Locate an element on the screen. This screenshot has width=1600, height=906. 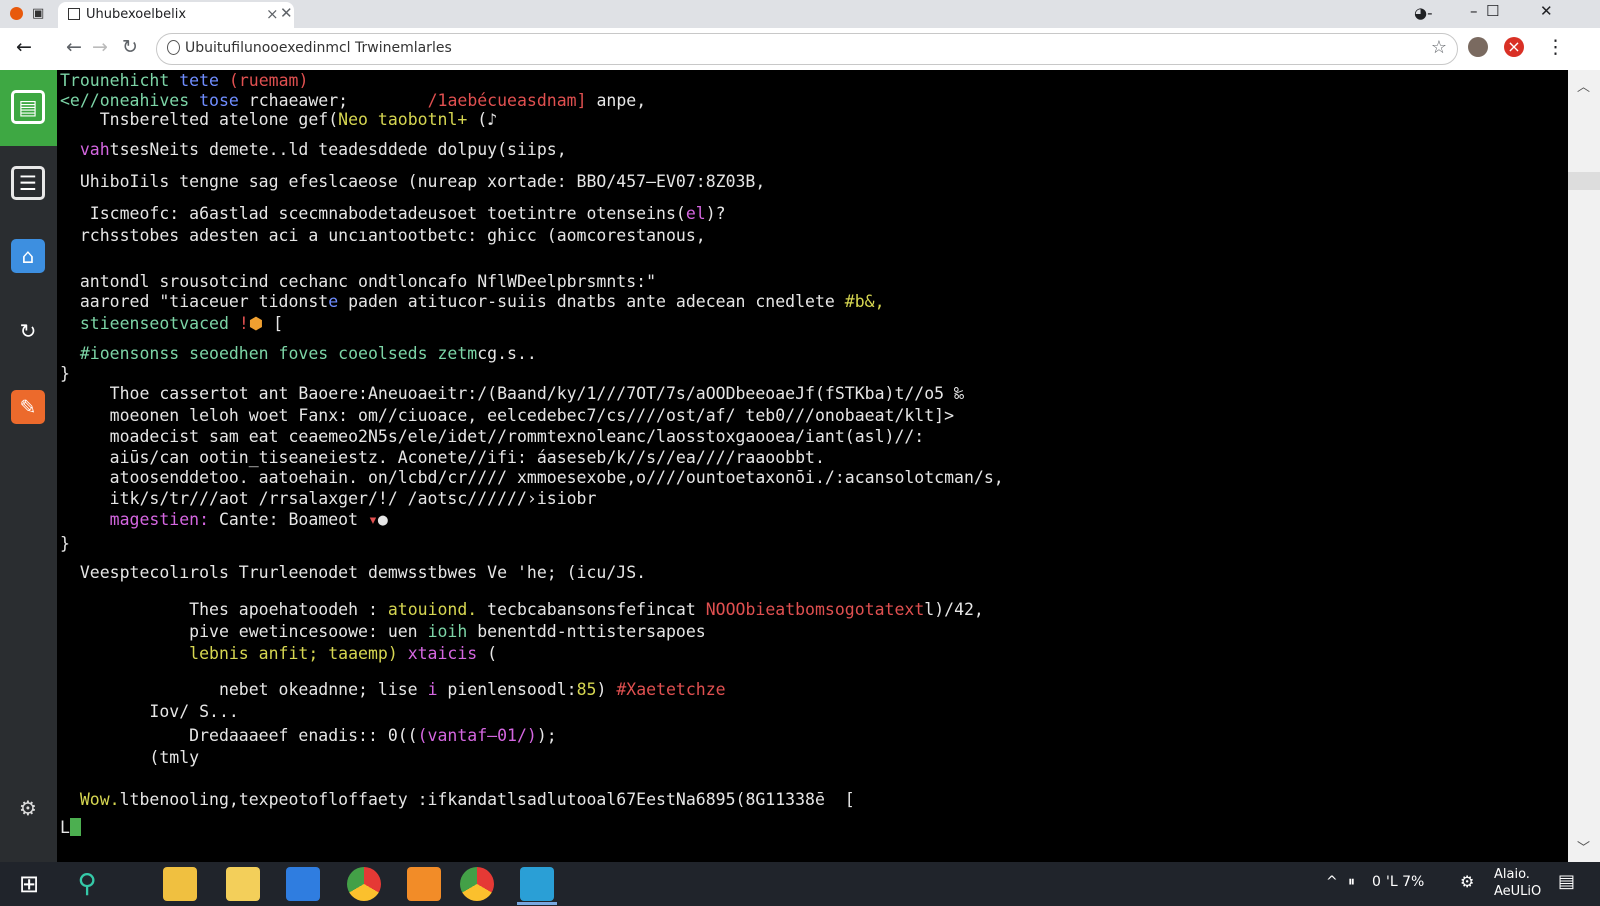
scroll-up-icon: ︿ is located at coordinates (1583, 85).